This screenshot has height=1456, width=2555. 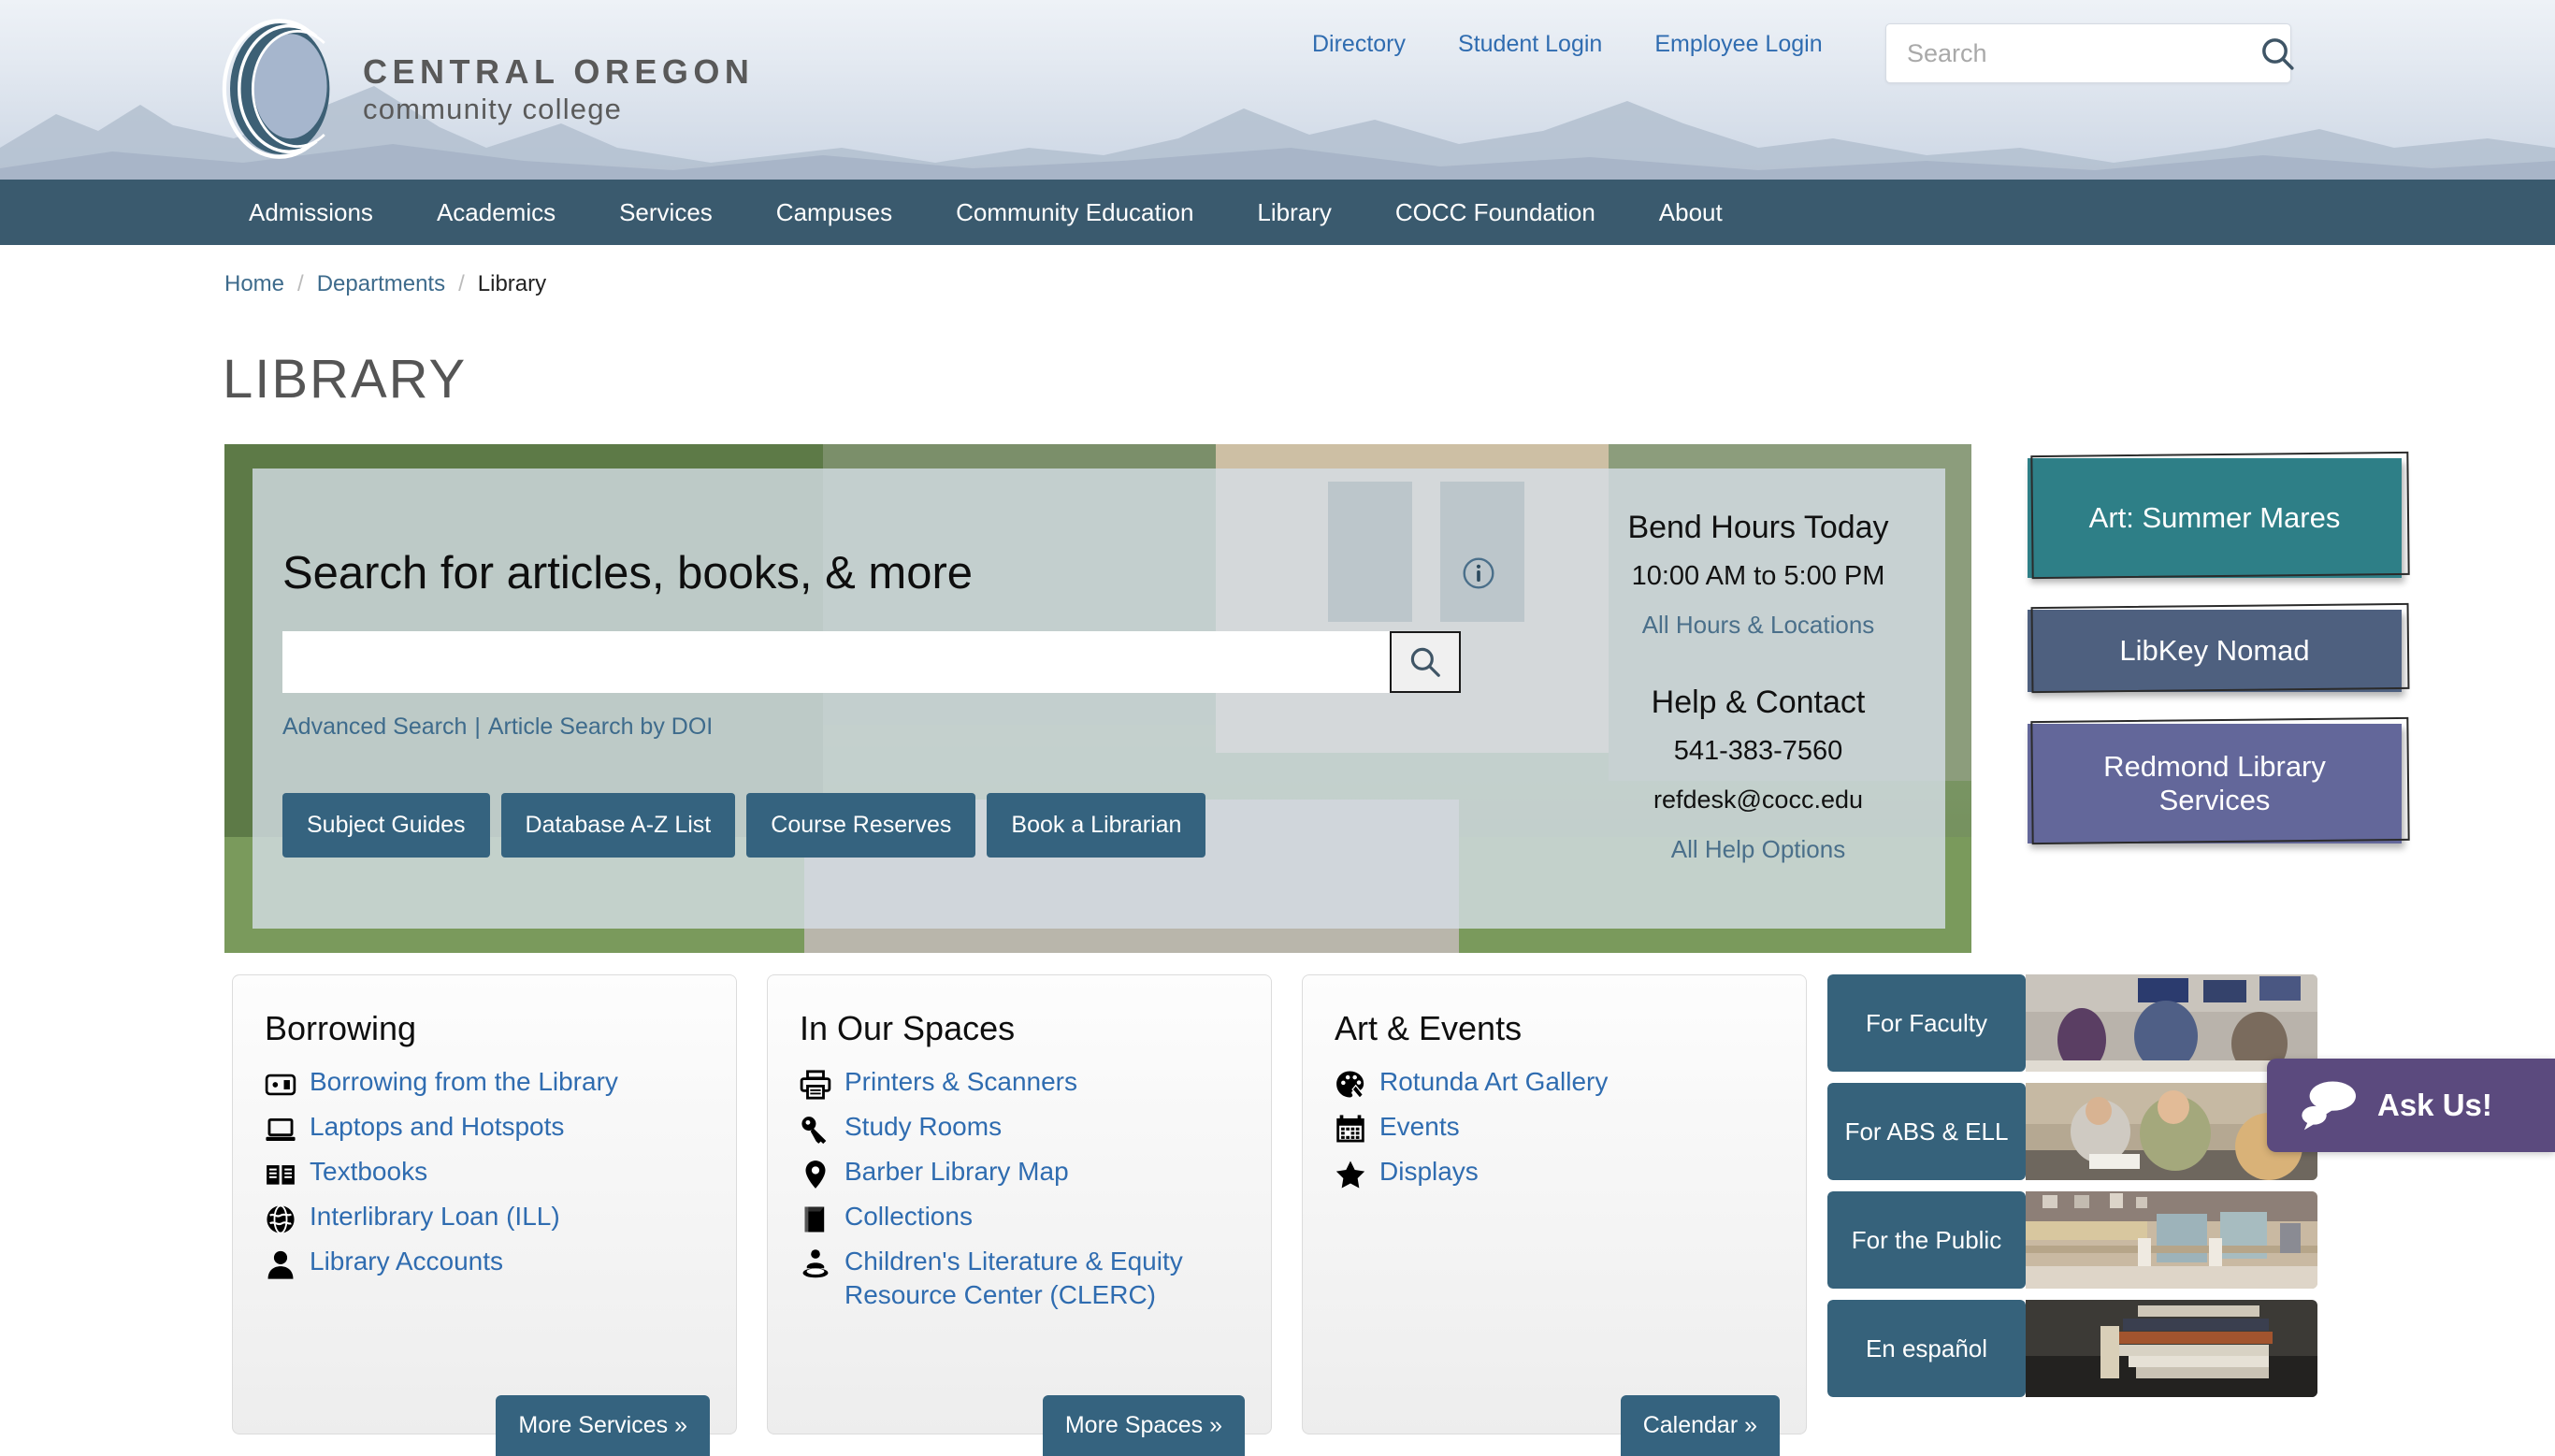 What do you see at coordinates (1495, 212) in the screenshot?
I see `nav-item-cocc-foundation: COCC Foundation` at bounding box center [1495, 212].